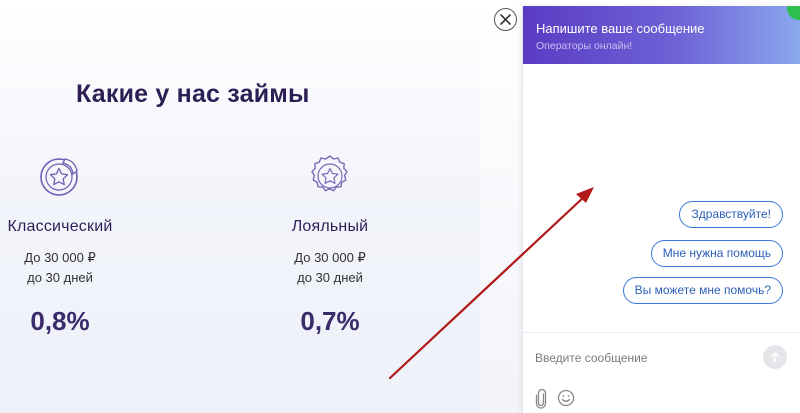 The width and height of the screenshot is (800, 413). What do you see at coordinates (541, 399) in the screenshot?
I see `paperclip-icon` at bounding box center [541, 399].